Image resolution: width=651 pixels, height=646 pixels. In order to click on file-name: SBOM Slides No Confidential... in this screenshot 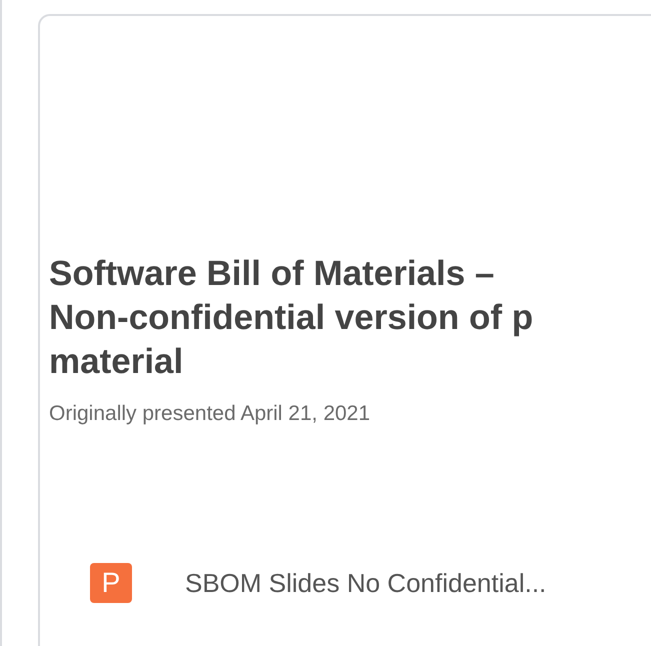, I will do `click(365, 583)`.